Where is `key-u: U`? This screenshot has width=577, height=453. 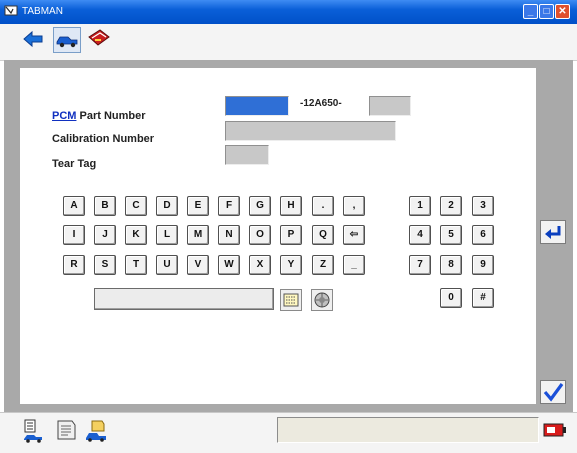
key-u: U is located at coordinates (167, 265).